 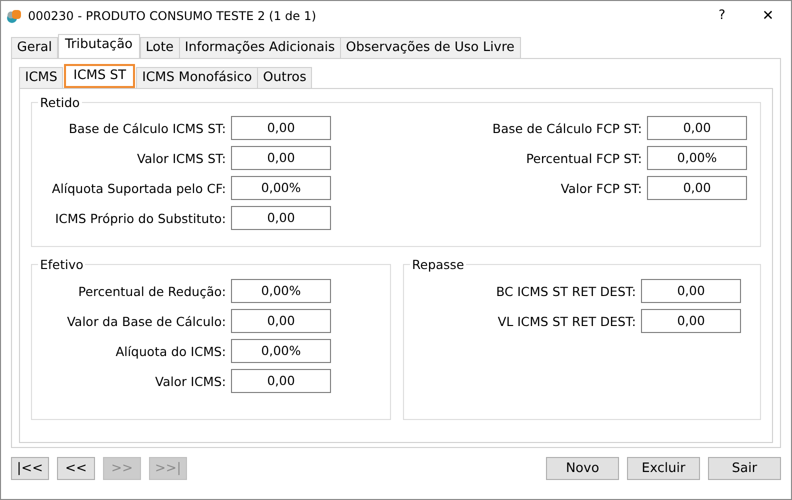 I want to click on field-label: Base de Cálculo FCP ST:, so click(x=566, y=128).